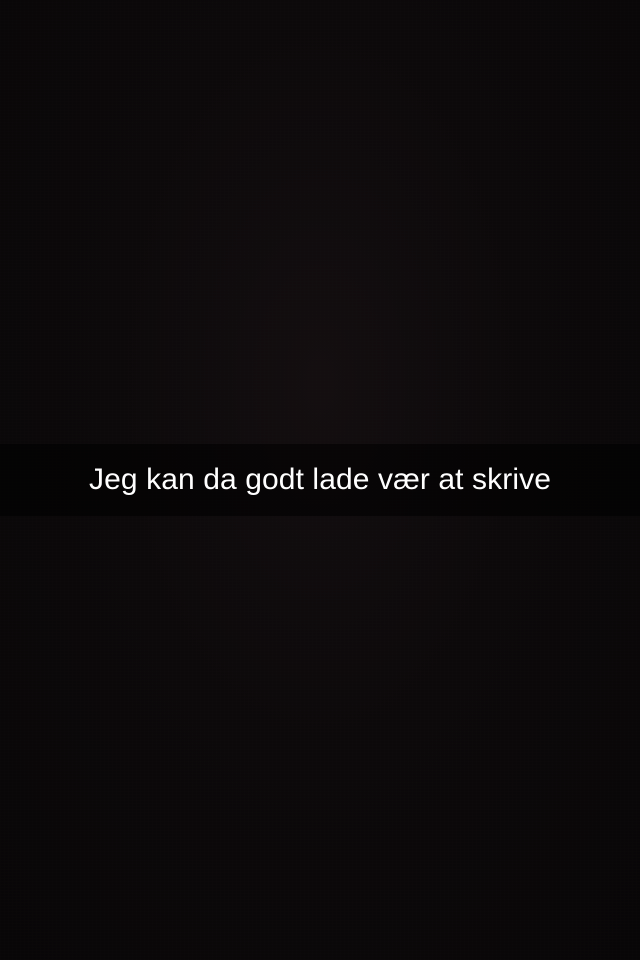  I want to click on caption-bar: Jeg kan da godt lade vær at skrive, so click(320, 480).